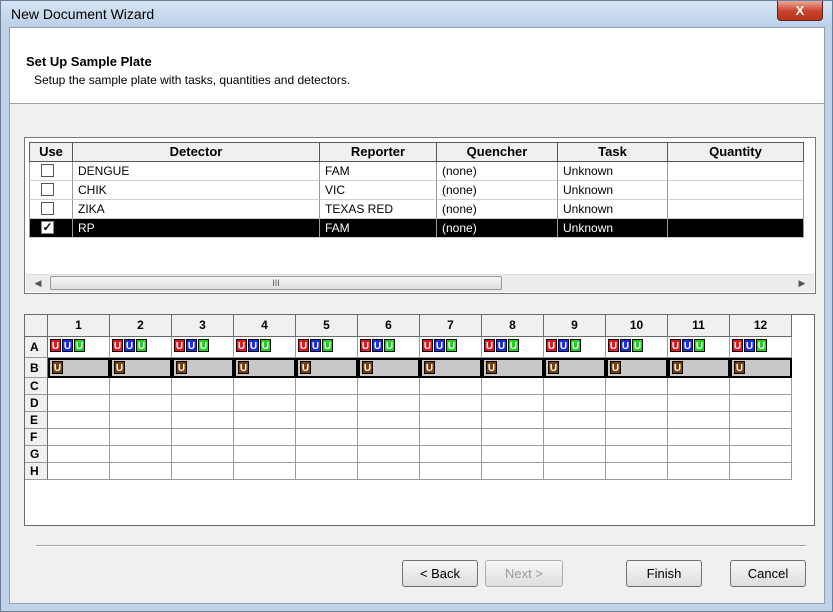 The height and width of the screenshot is (612, 833). I want to click on plate-column-header: 8, so click(513, 326).